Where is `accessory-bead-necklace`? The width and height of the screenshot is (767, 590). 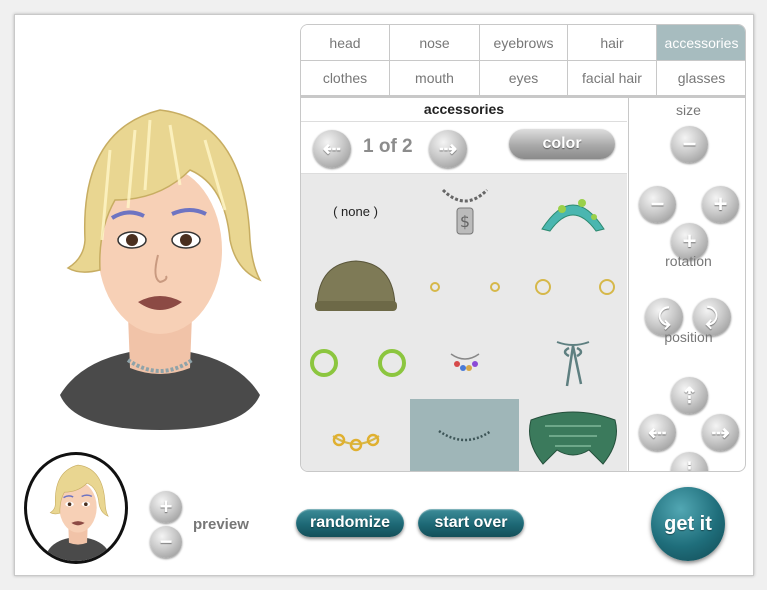
accessory-bead-necklace is located at coordinates (464, 435).